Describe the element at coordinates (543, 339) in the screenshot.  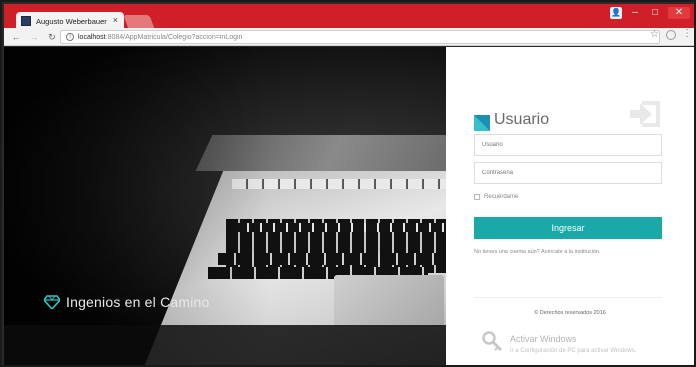
I see `windows-activation-title: Activar Windows` at that location.